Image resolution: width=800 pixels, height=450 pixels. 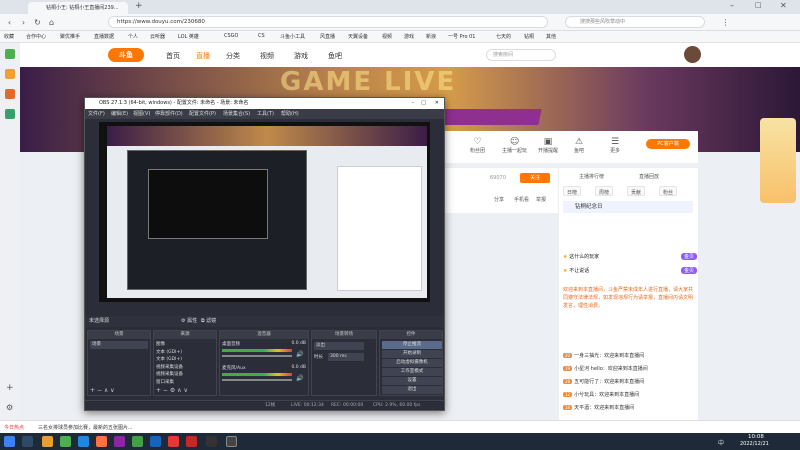 I want to click on bookmark-item: 其他, so click(x=551, y=36).